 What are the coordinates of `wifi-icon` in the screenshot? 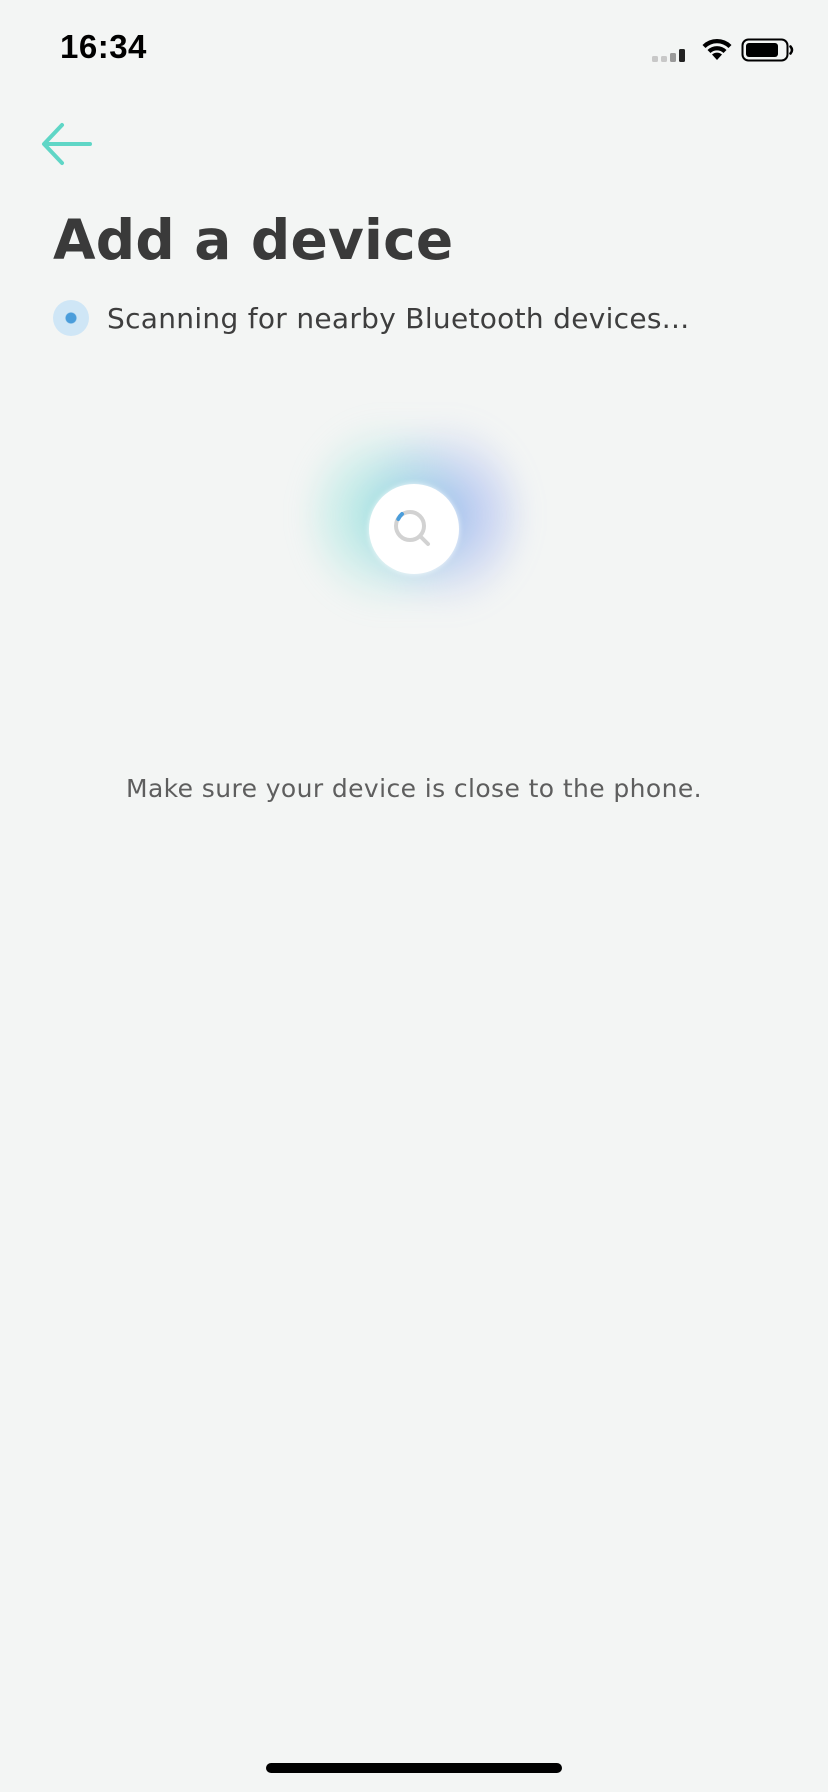 It's located at (717, 49).